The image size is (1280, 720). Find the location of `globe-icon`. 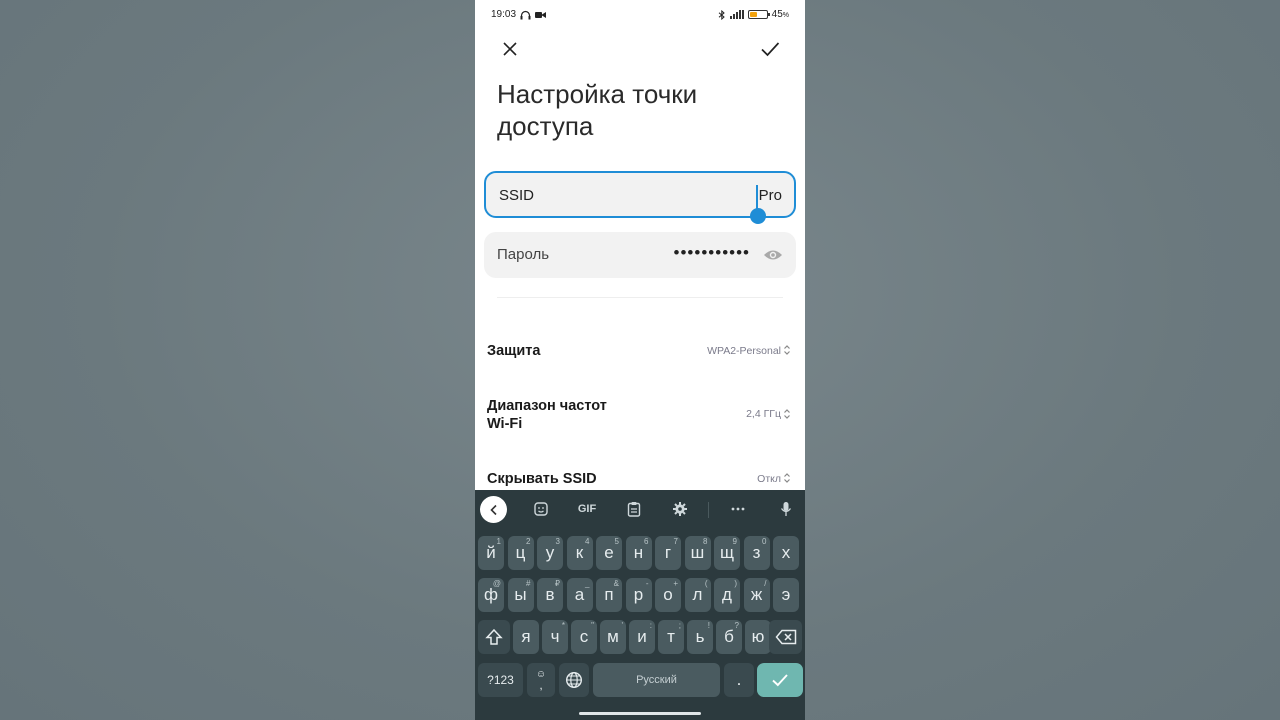

globe-icon is located at coordinates (574, 680).